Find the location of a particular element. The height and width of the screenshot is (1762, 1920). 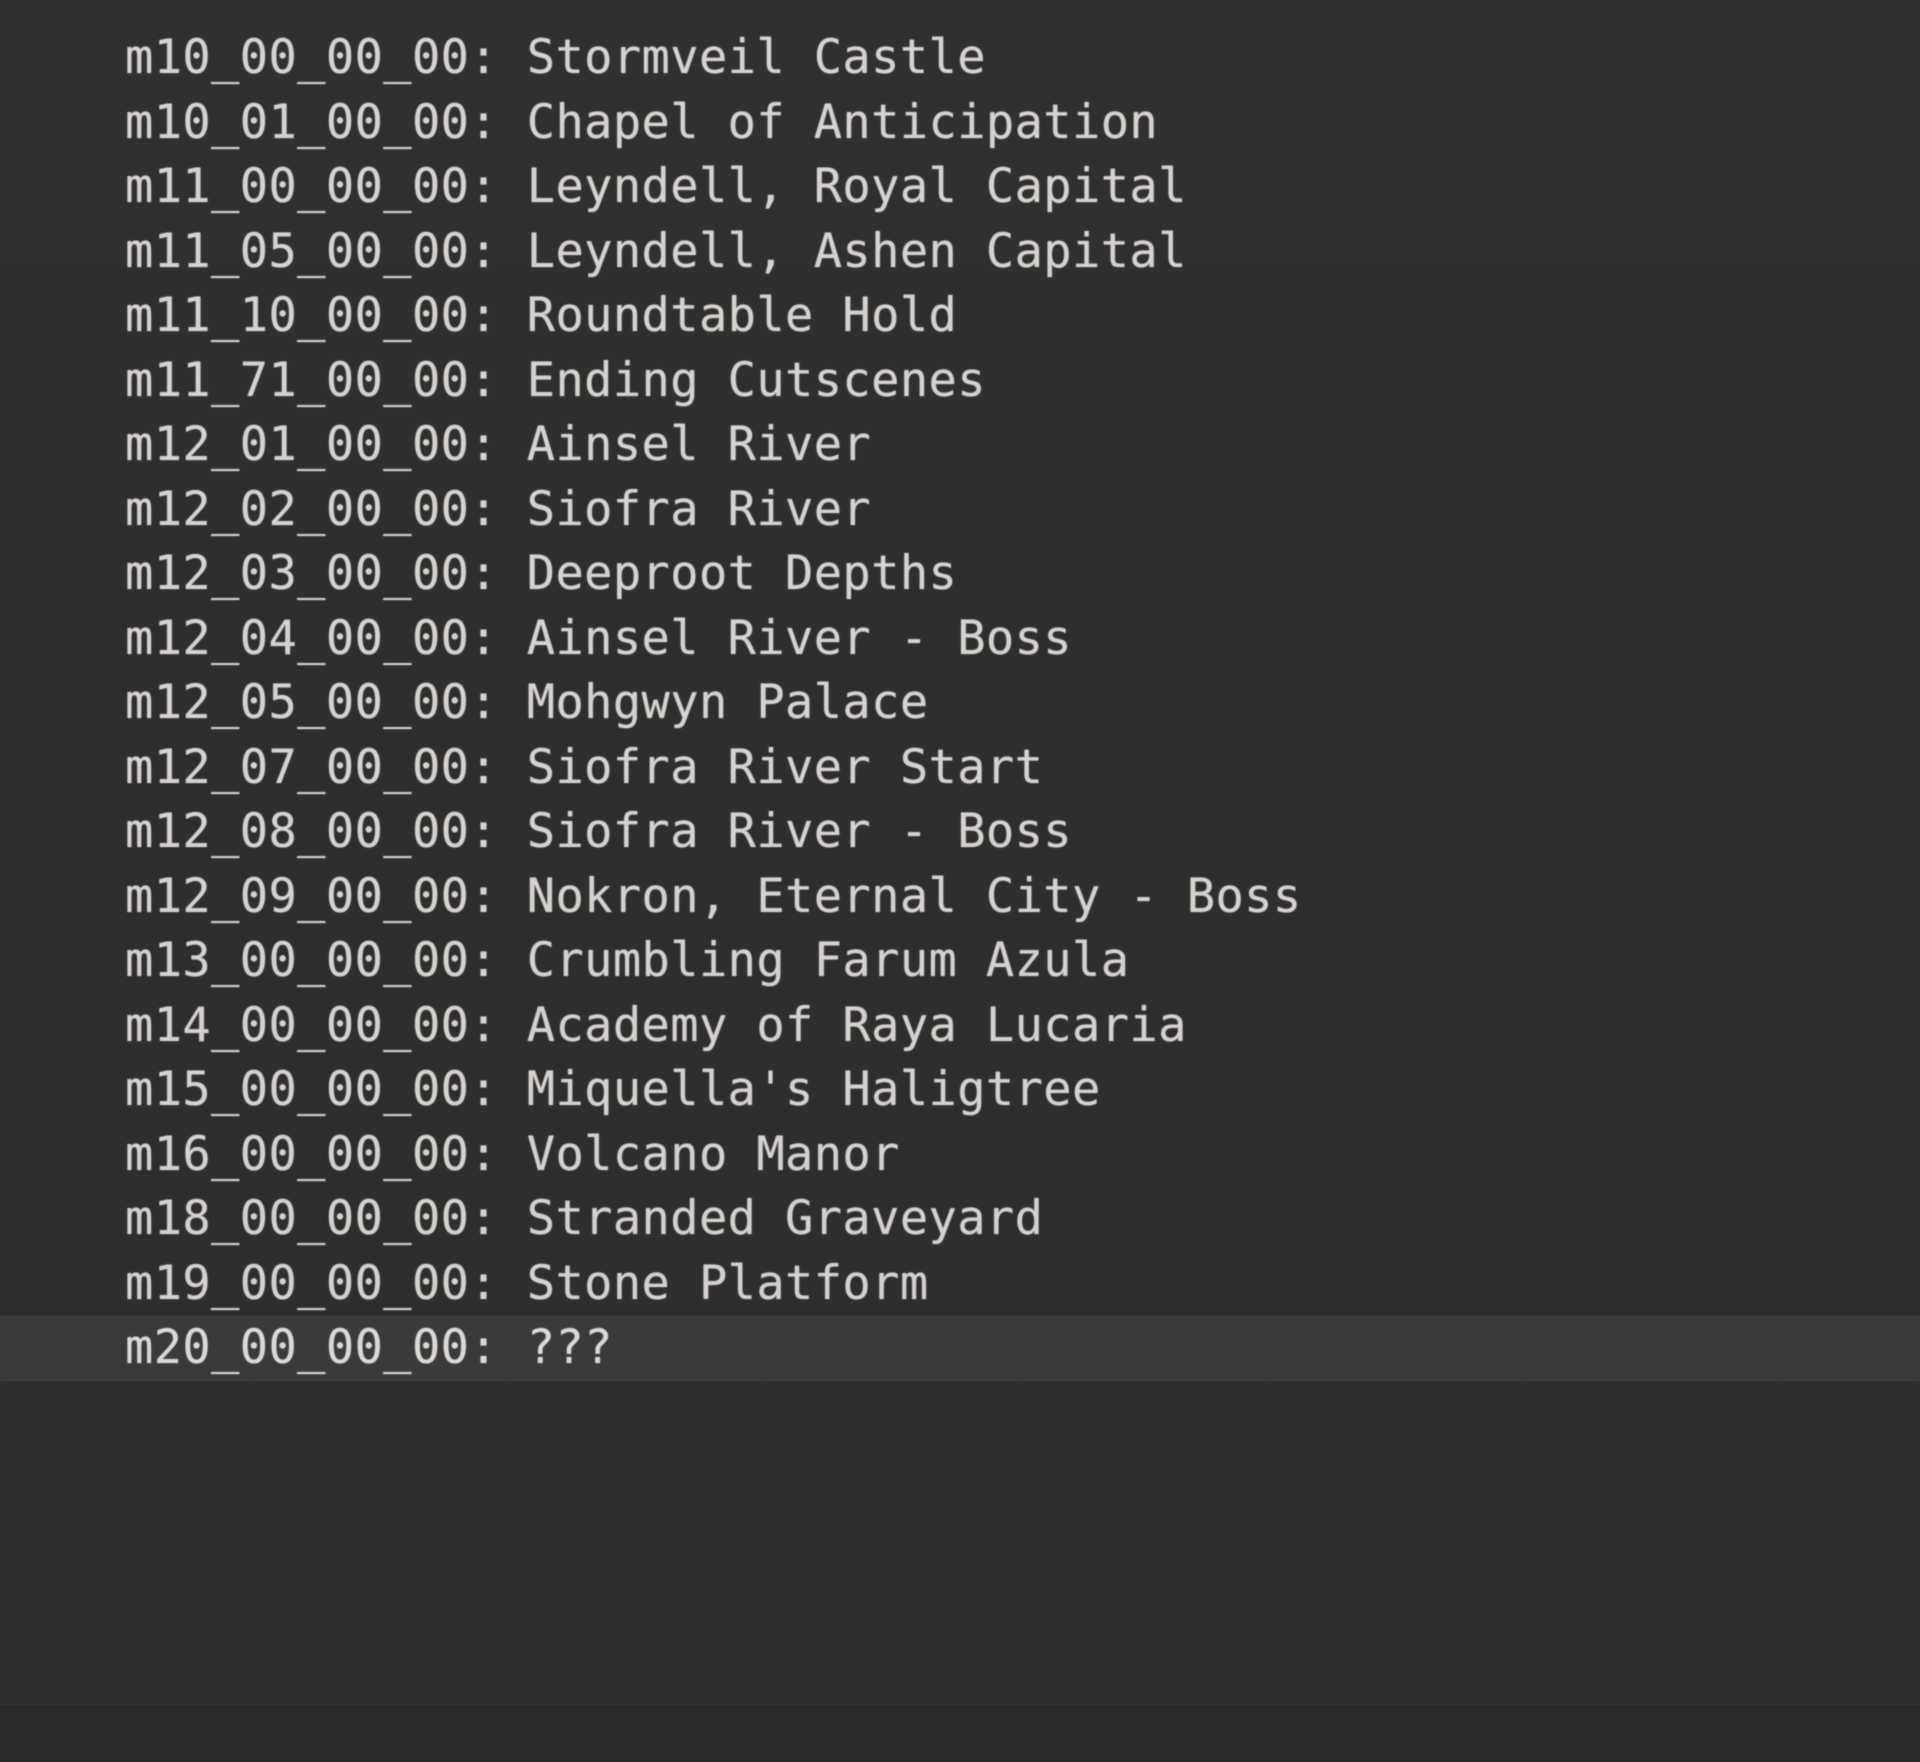

map-id-text: m12_03_00_00 is located at coordinates (297, 573).